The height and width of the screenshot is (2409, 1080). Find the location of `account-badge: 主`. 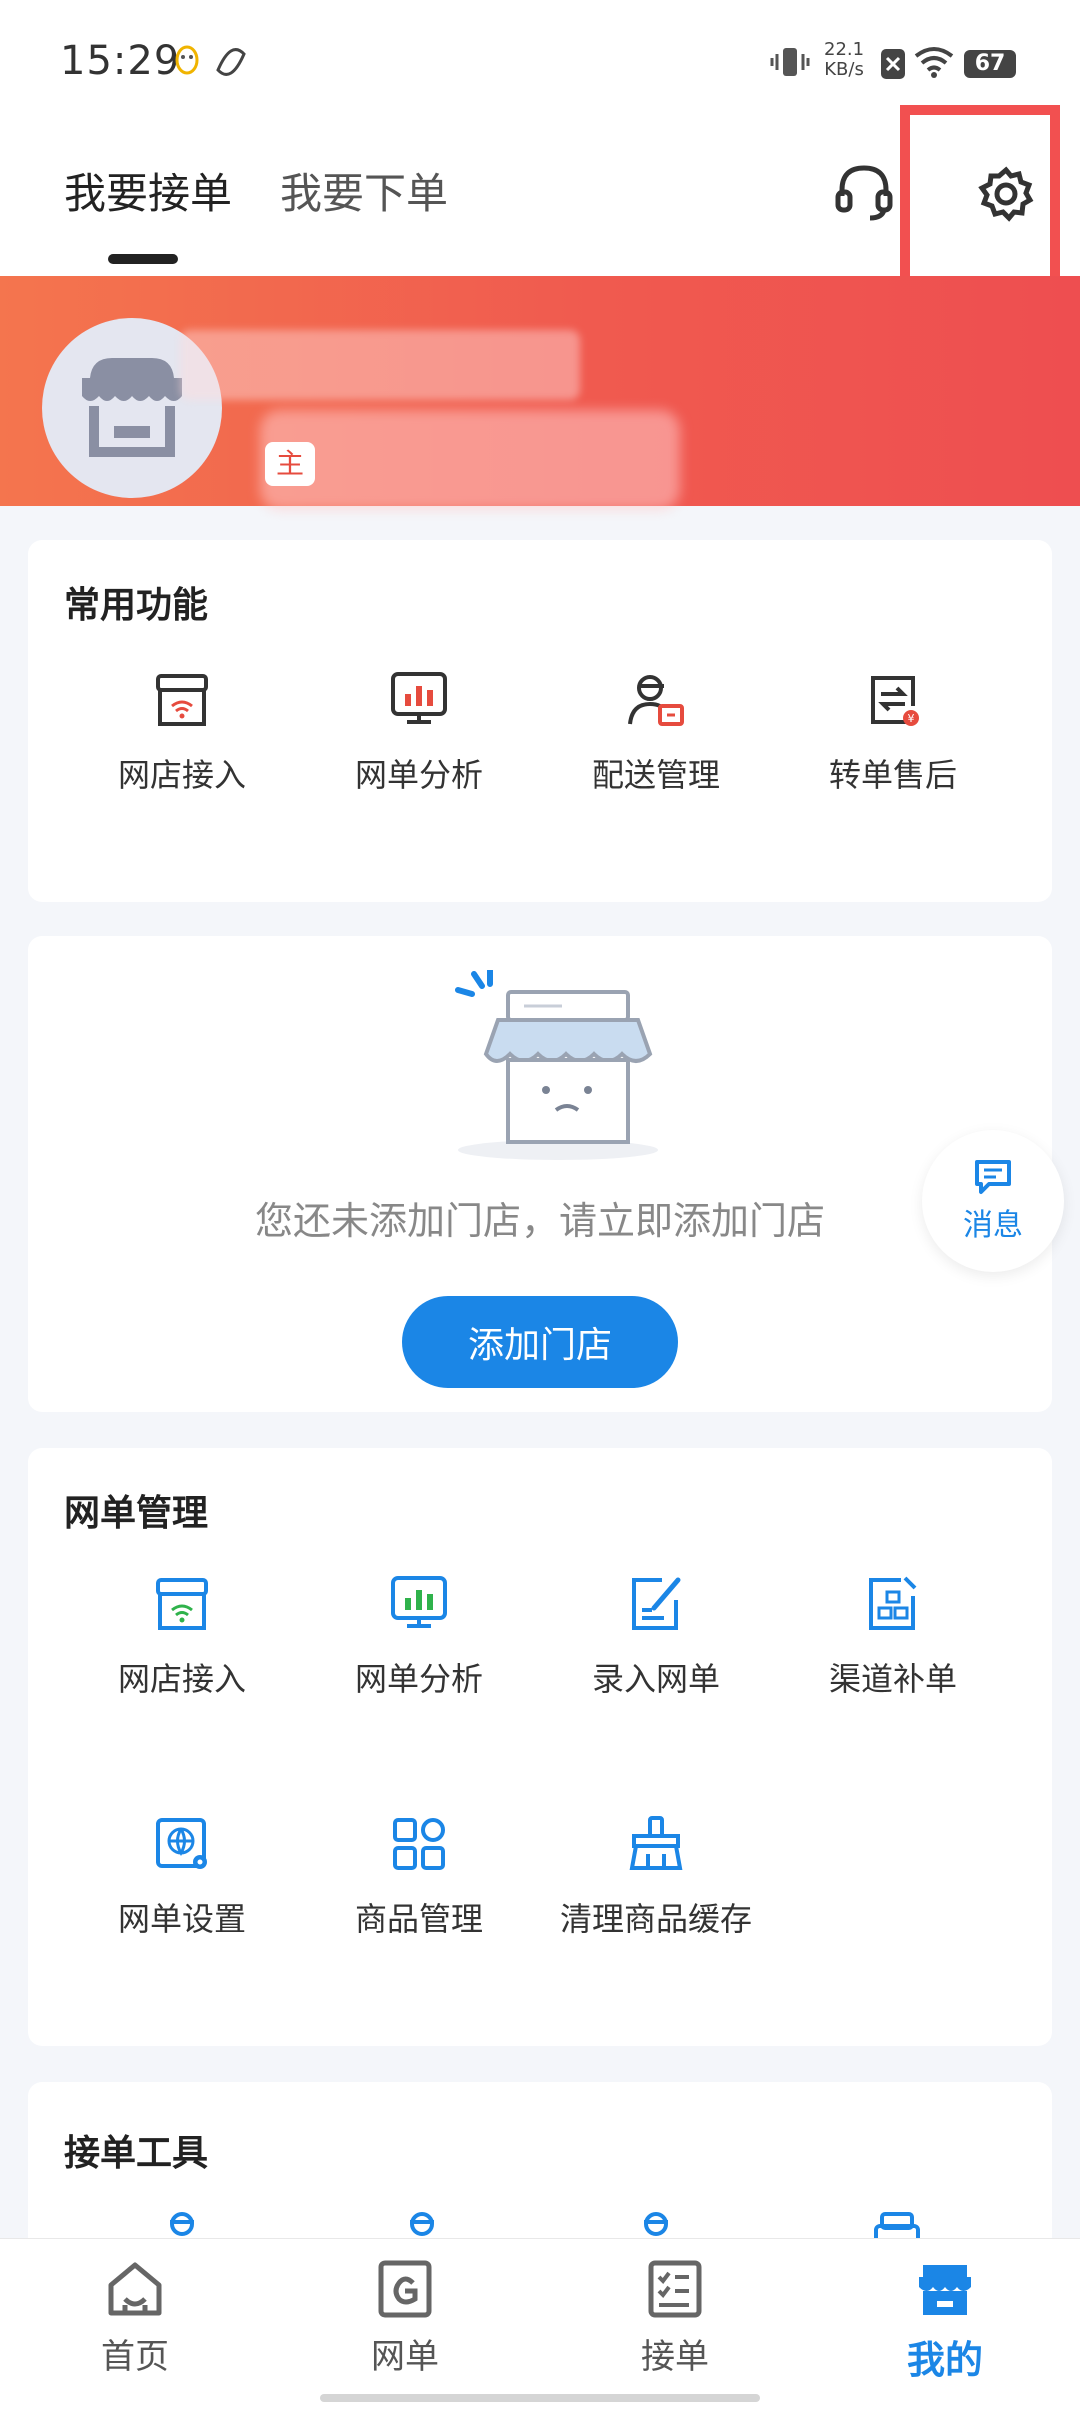

account-badge: 主 is located at coordinates (290, 464).